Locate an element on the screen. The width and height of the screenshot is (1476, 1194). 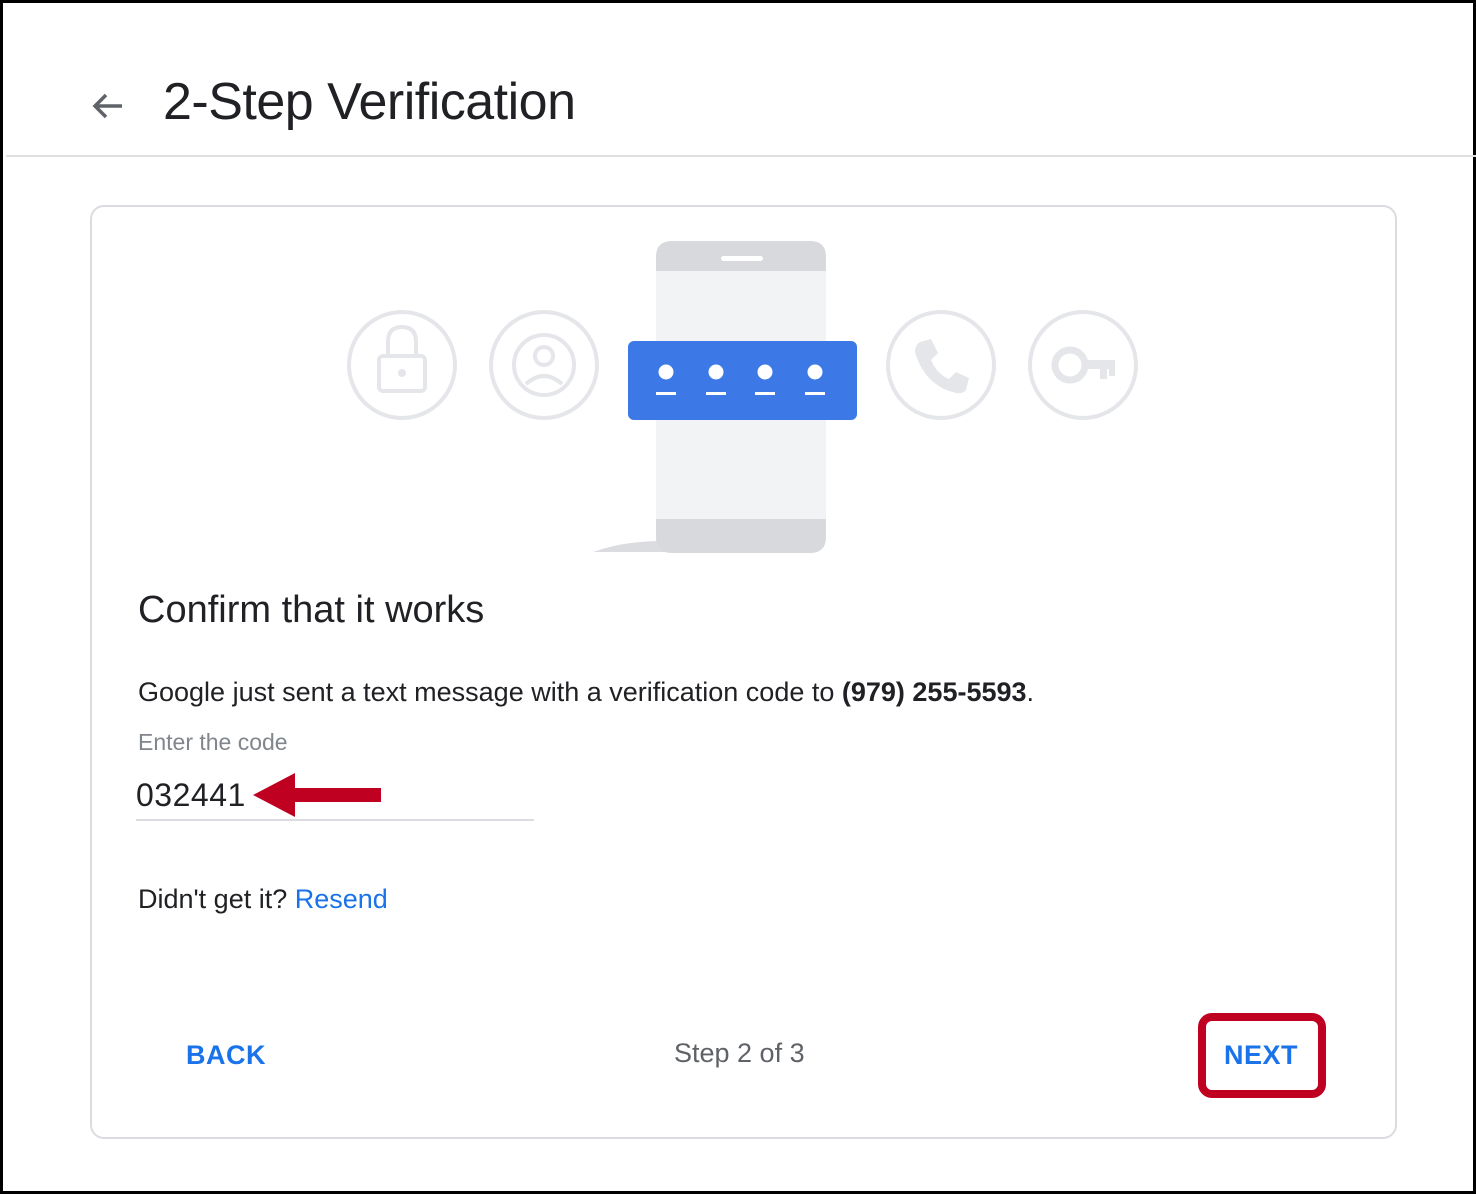
resend-row: Didn't get it? Resend is located at coordinates (263, 899).